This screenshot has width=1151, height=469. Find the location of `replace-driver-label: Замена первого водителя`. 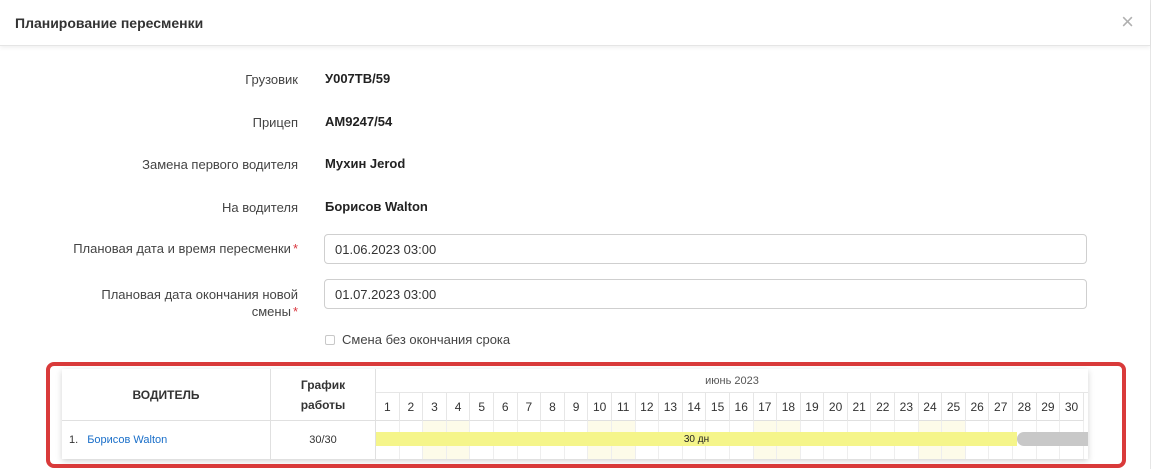

replace-driver-label: Замена первого водителя is located at coordinates (220, 164).